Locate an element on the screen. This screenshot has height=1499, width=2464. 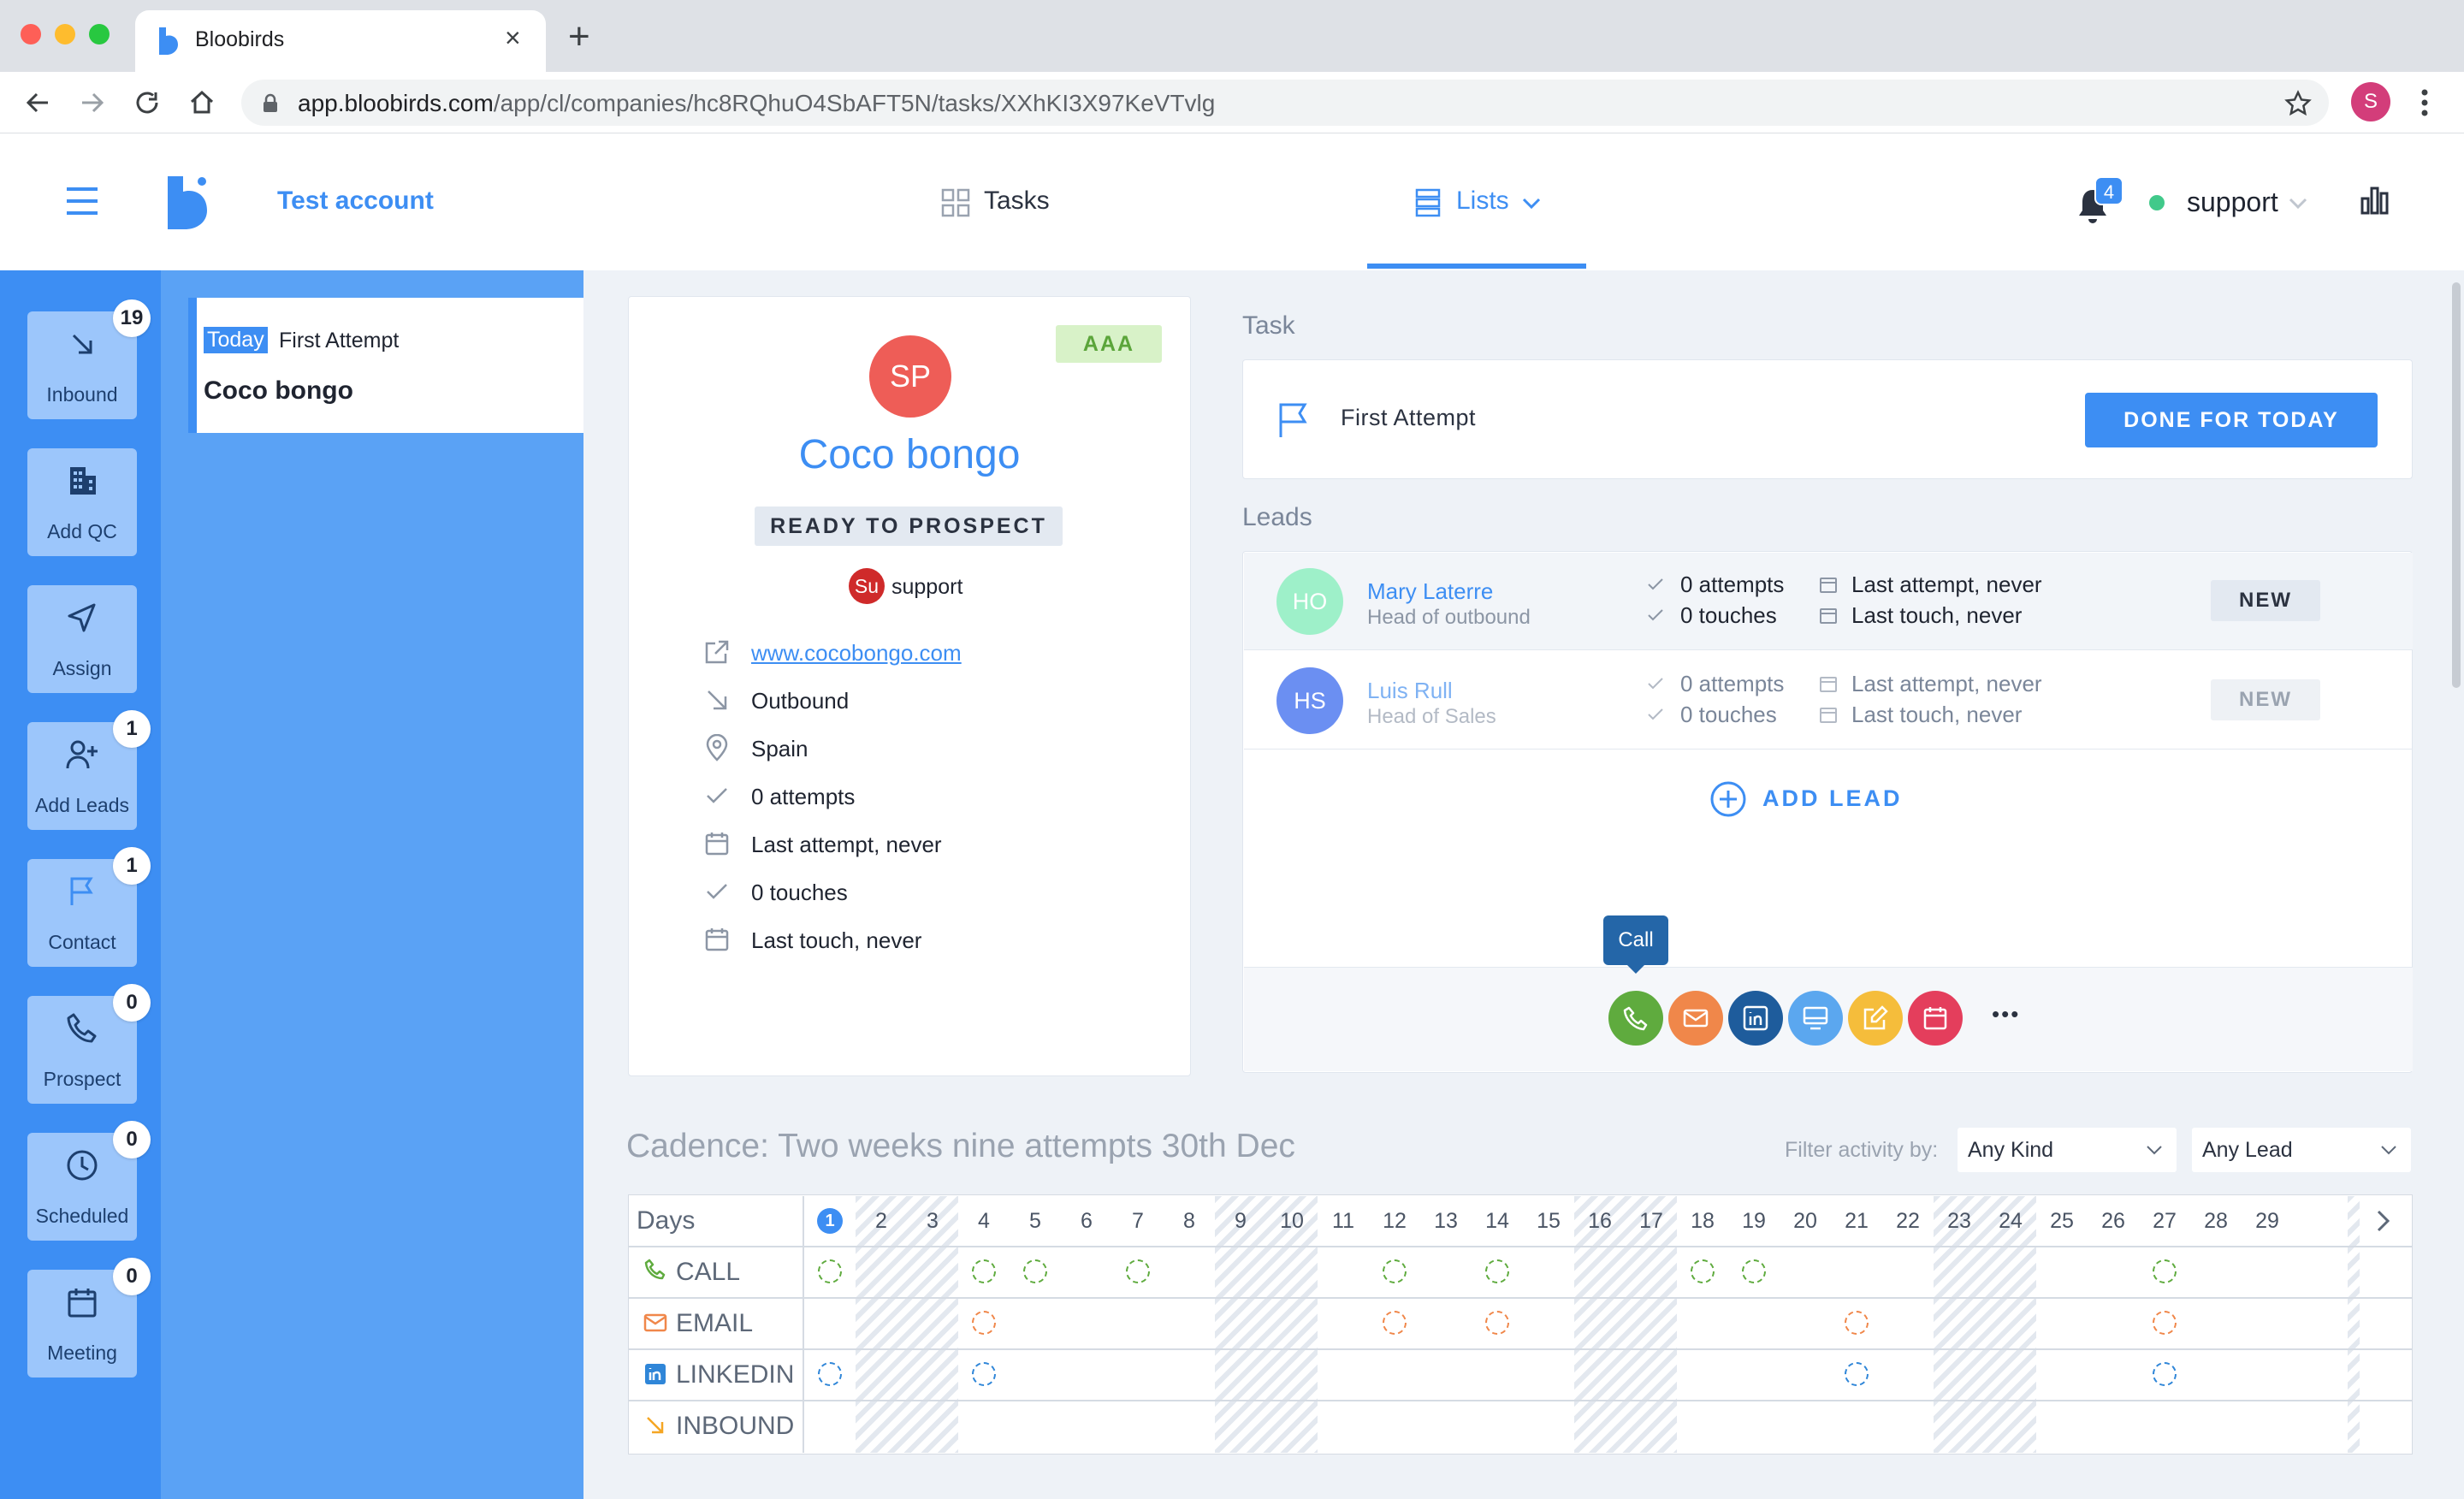
filter-lead-value: Any Lead is located at coordinates (2247, 1150).